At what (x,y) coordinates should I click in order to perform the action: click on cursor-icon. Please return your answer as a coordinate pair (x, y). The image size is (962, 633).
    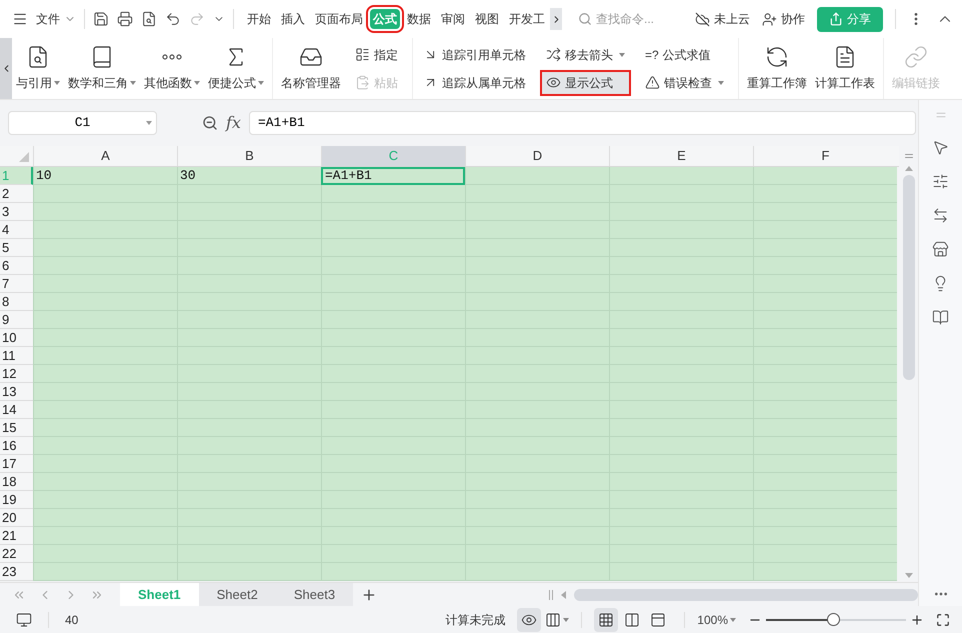
    Looking at the image, I should click on (940, 147).